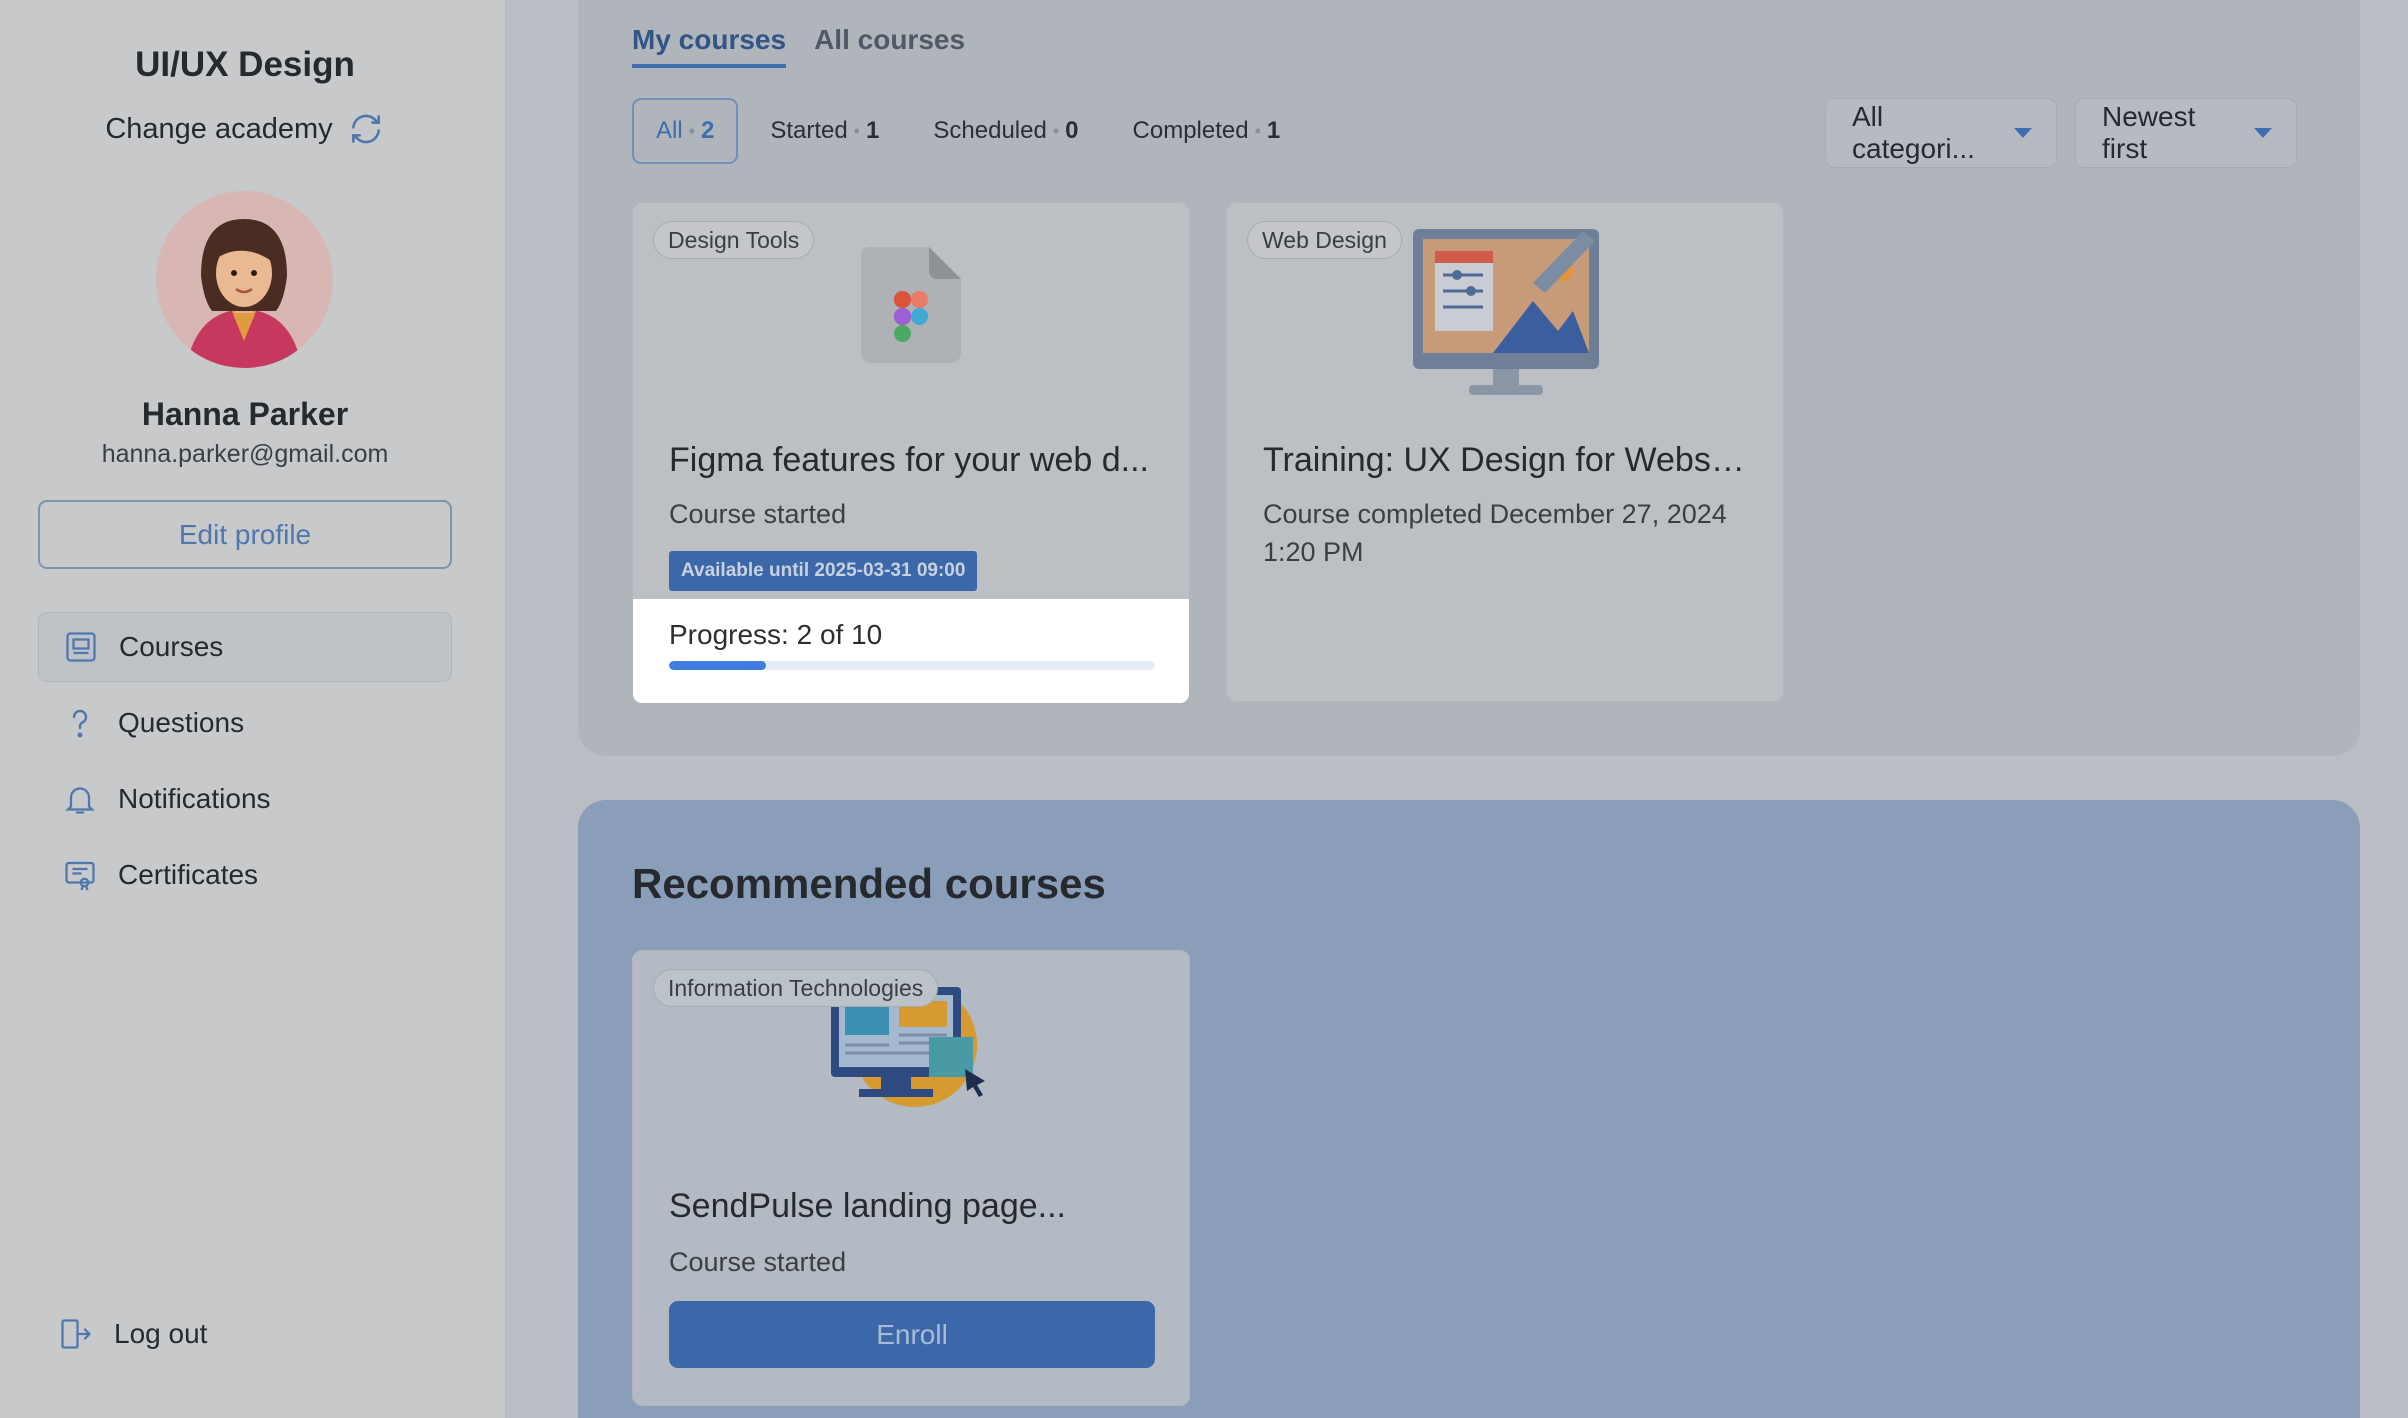  I want to click on courses-icon, so click(81, 647).